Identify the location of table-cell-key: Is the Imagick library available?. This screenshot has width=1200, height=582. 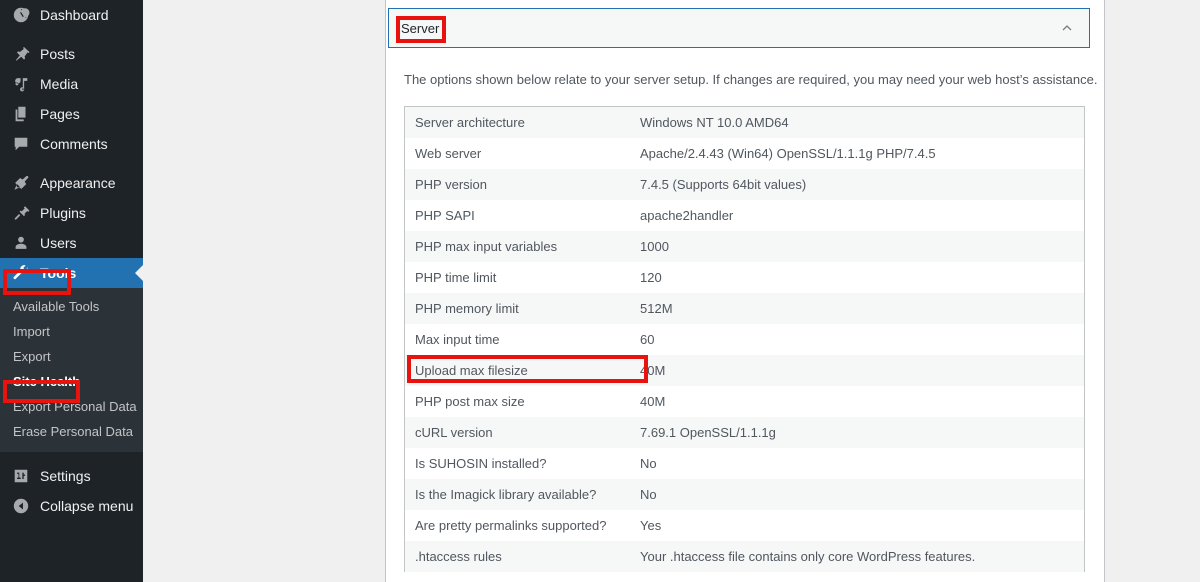
(506, 494).